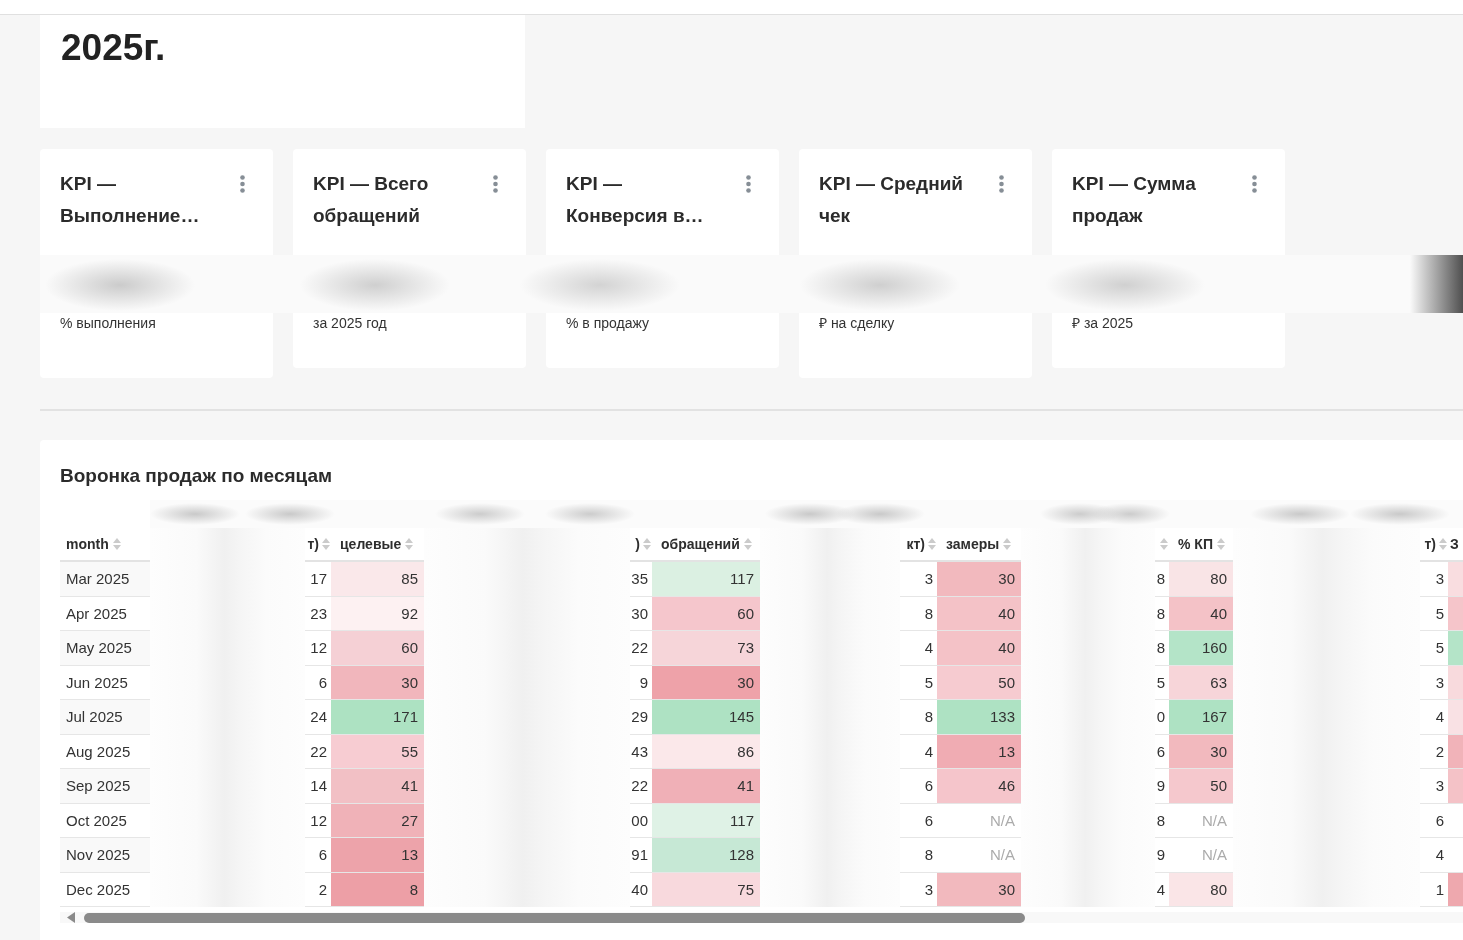  I want to click on table-title: Воронка продаж по месяцам, so click(197, 476).